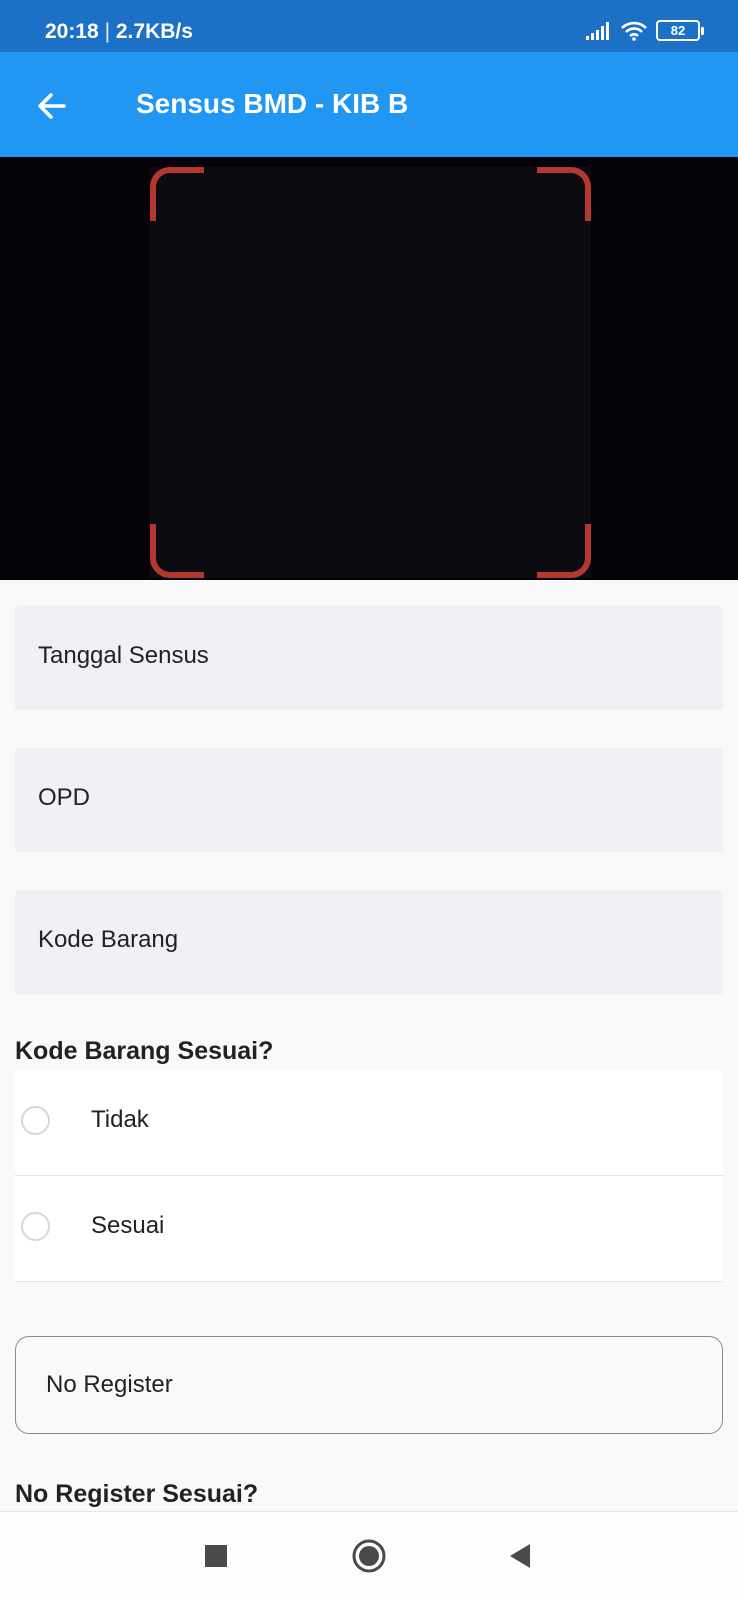  What do you see at coordinates (369, 1385) in the screenshot?
I see `no-register-field: No Register` at bounding box center [369, 1385].